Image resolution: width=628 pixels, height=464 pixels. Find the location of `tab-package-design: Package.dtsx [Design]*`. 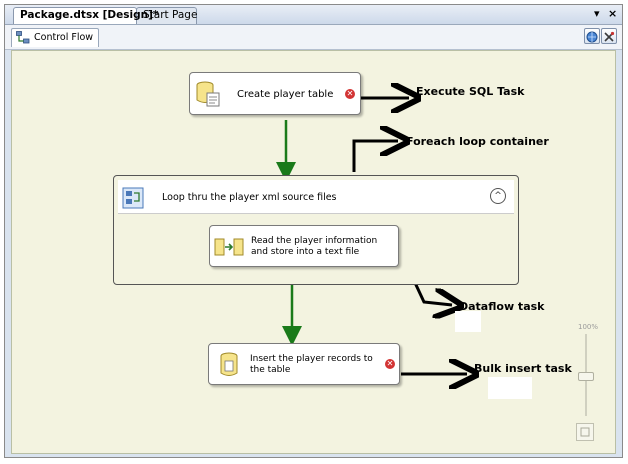

tab-package-design: Package.dtsx [Design]* is located at coordinates (85, 15).